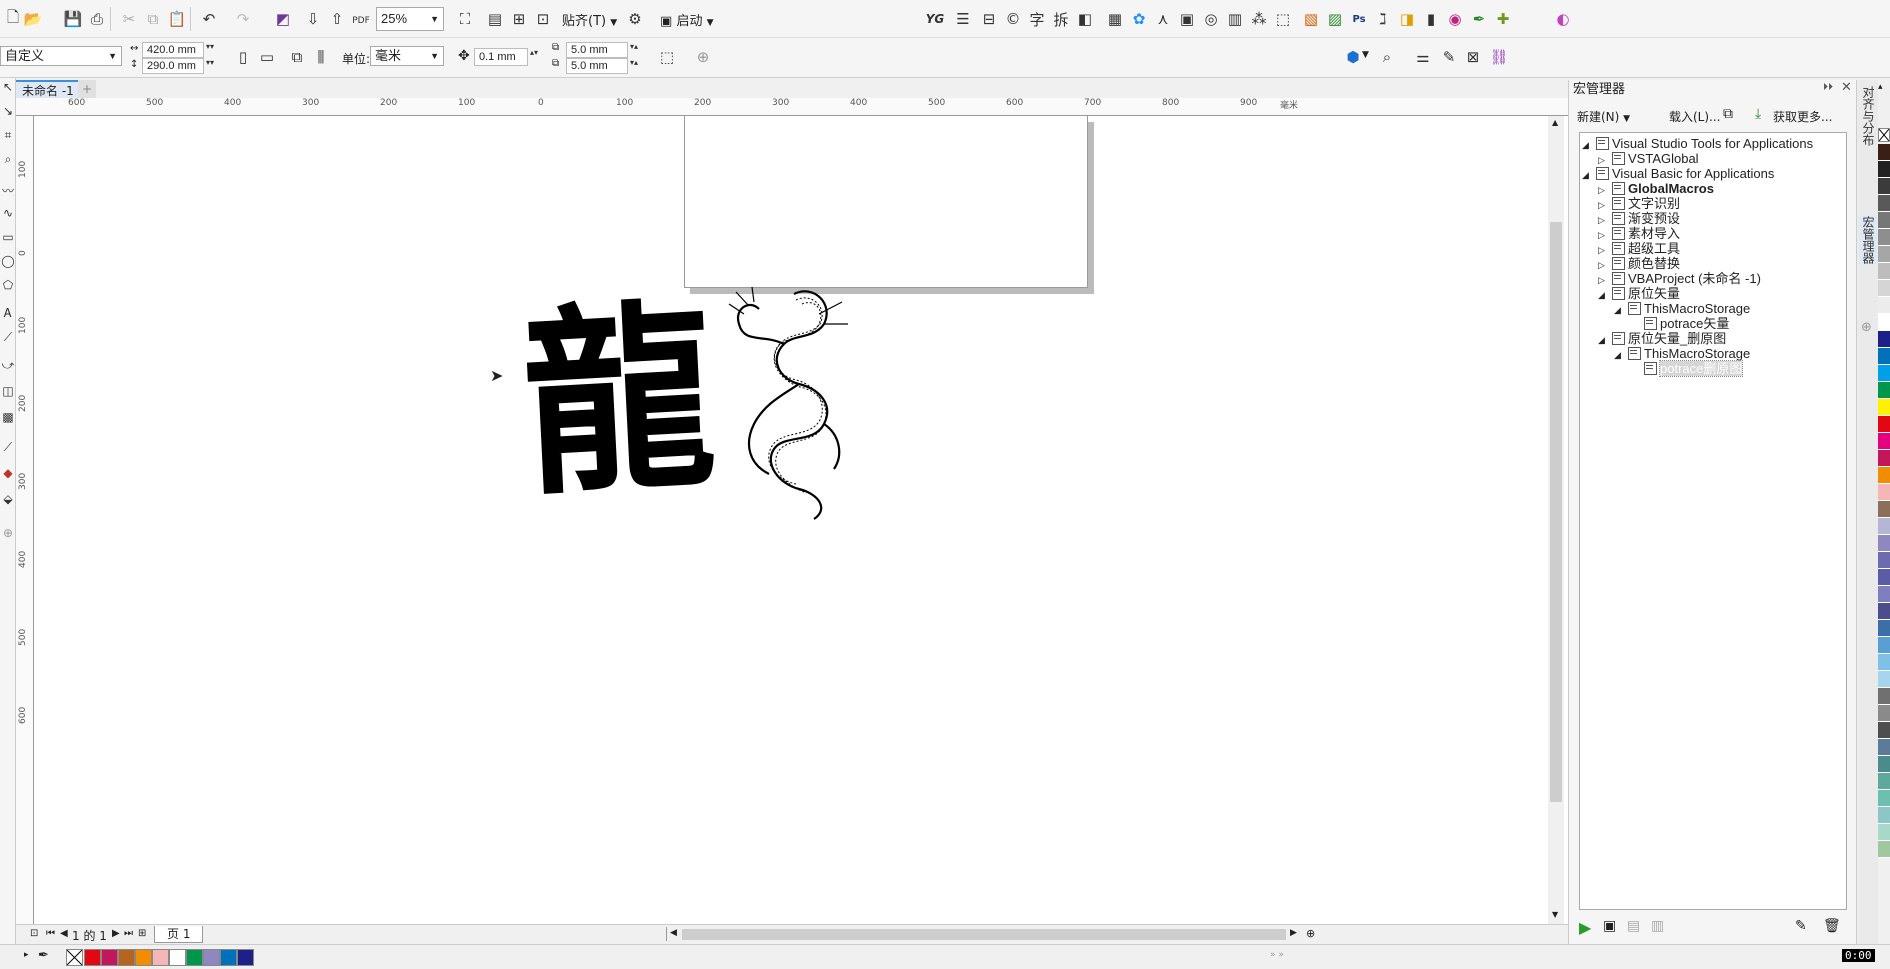  Describe the element at coordinates (1310, 933) in the screenshot. I see `zoom-navigator-icon: ⊕` at that location.